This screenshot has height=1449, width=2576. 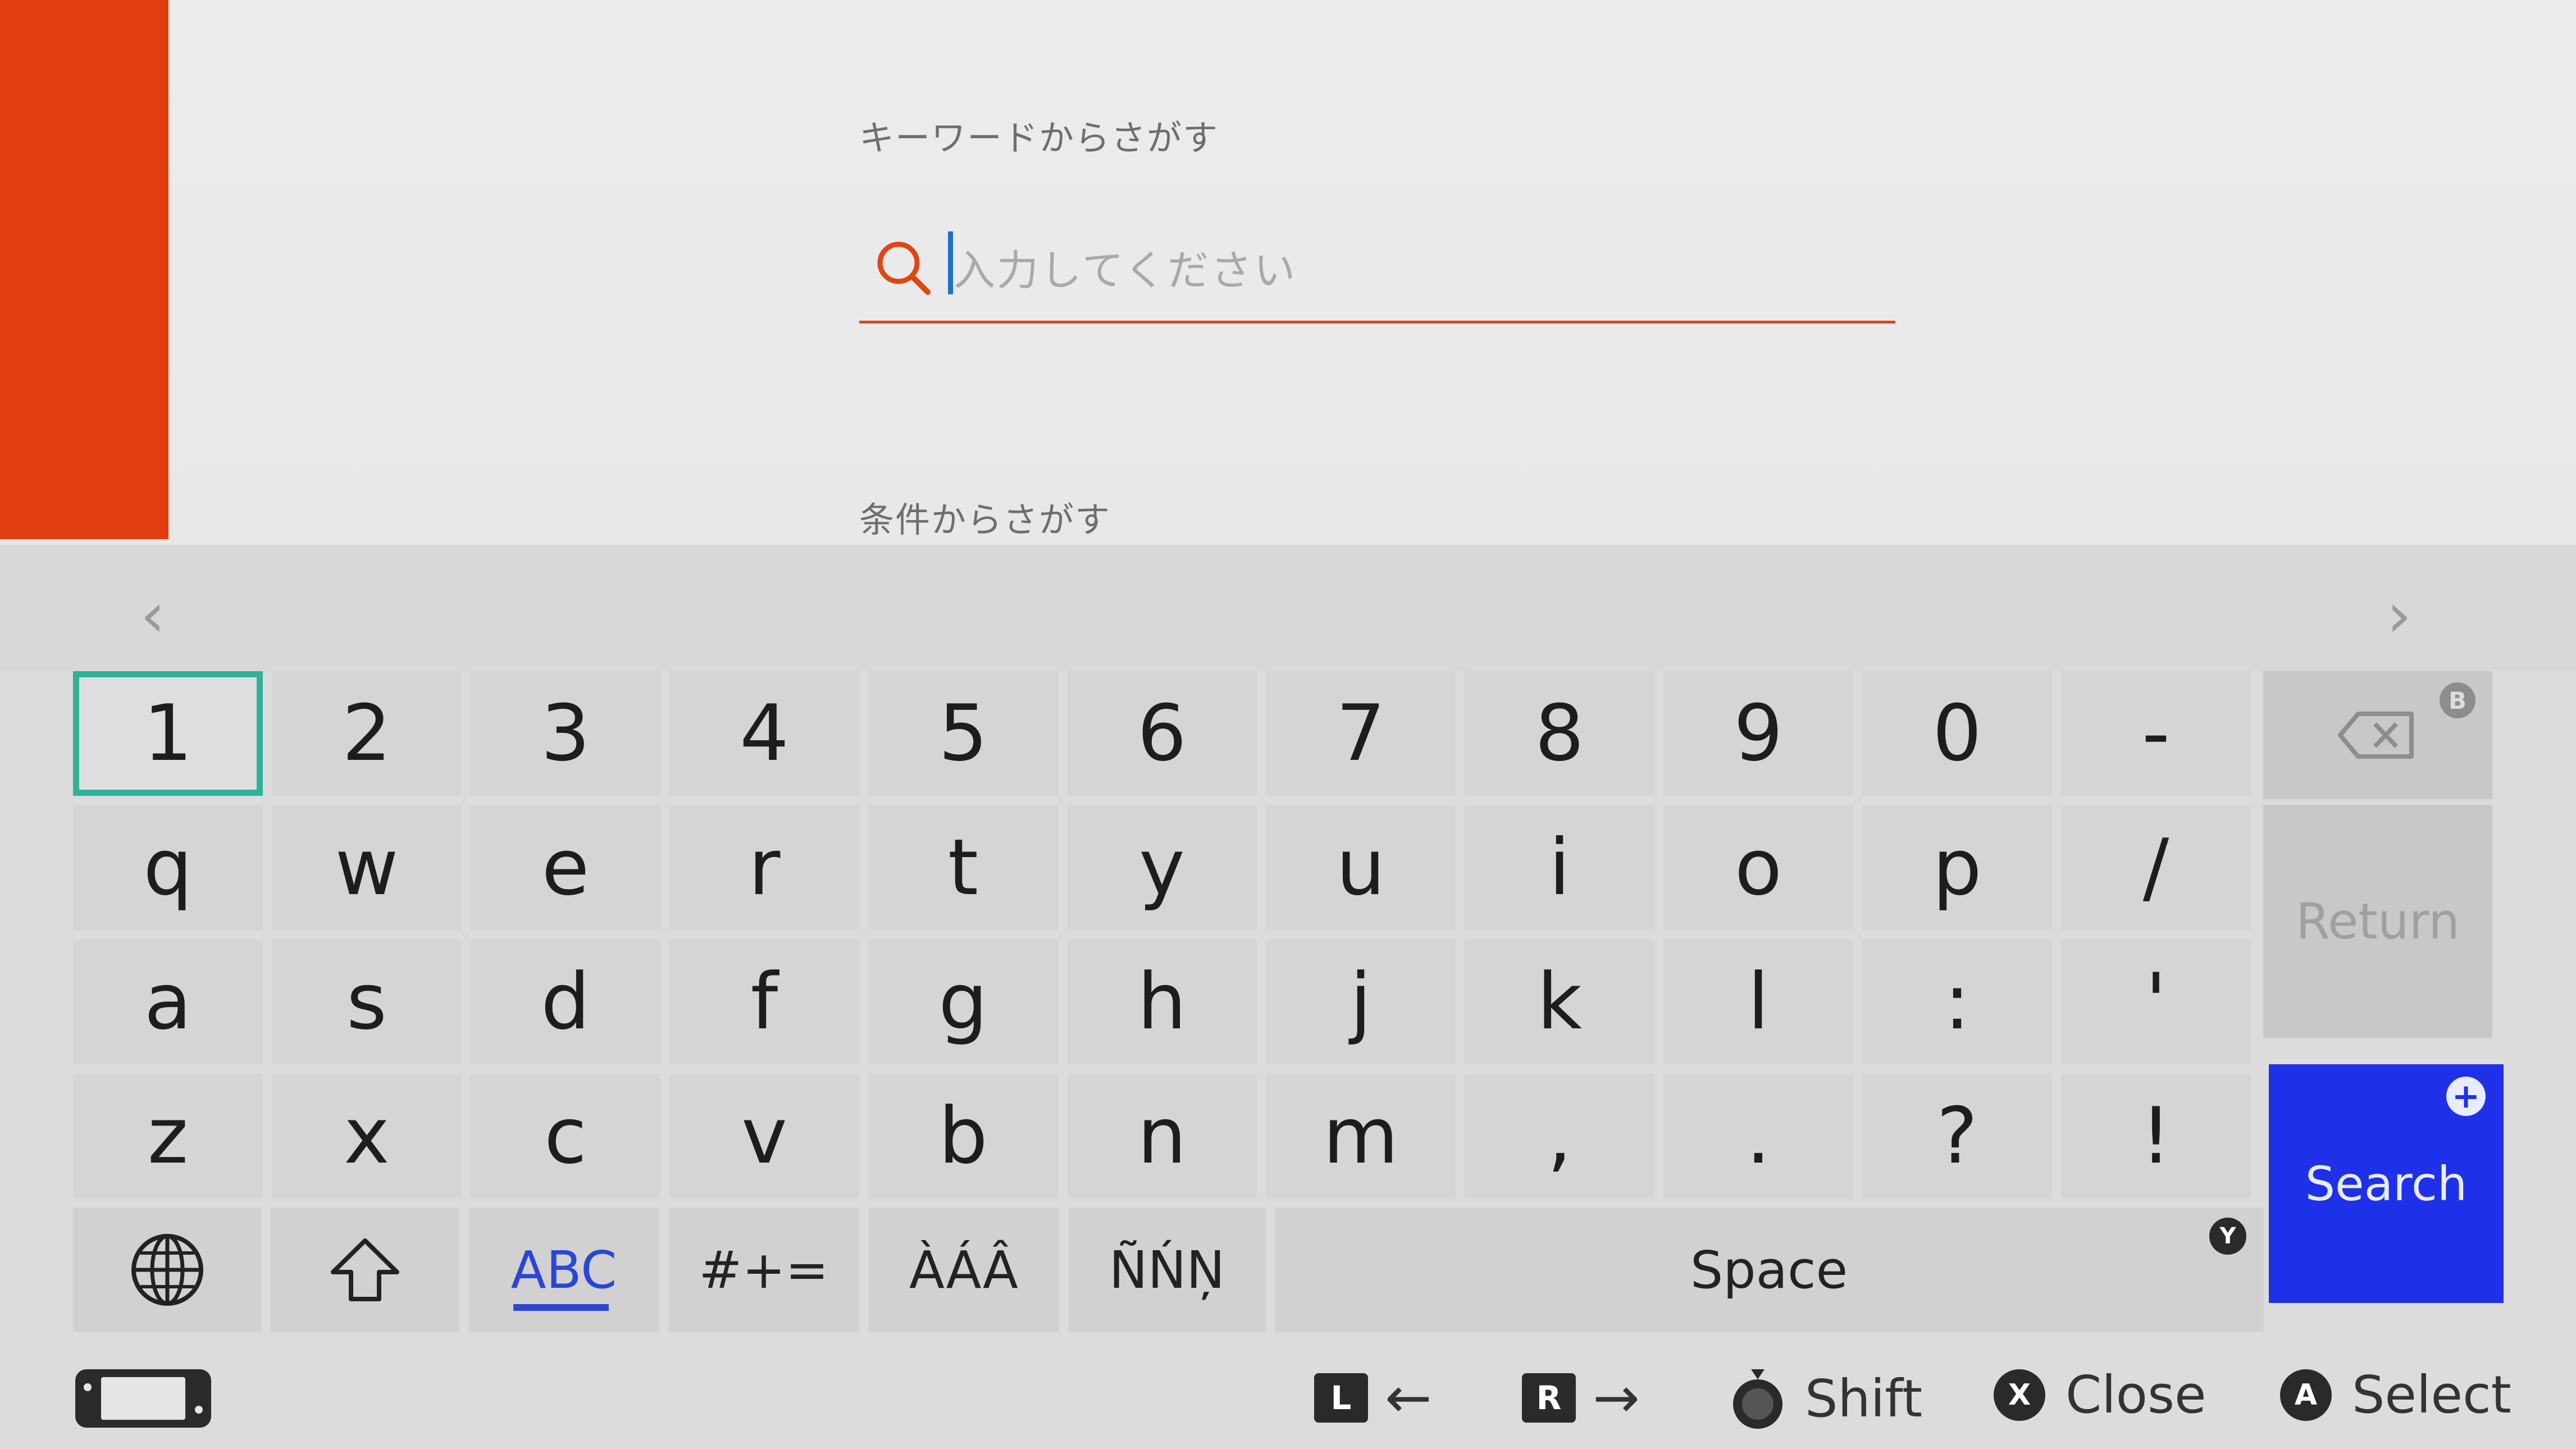 I want to click on key-1-7: i, so click(x=1559, y=867).